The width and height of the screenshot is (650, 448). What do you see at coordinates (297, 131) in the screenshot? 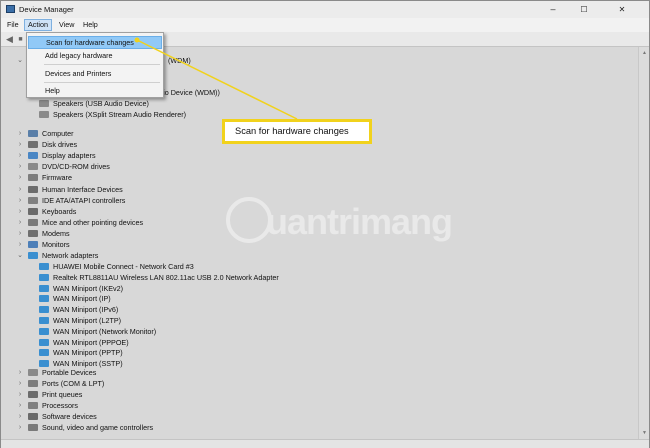
I see `annotation-callout: Scan for hardware changes` at bounding box center [297, 131].